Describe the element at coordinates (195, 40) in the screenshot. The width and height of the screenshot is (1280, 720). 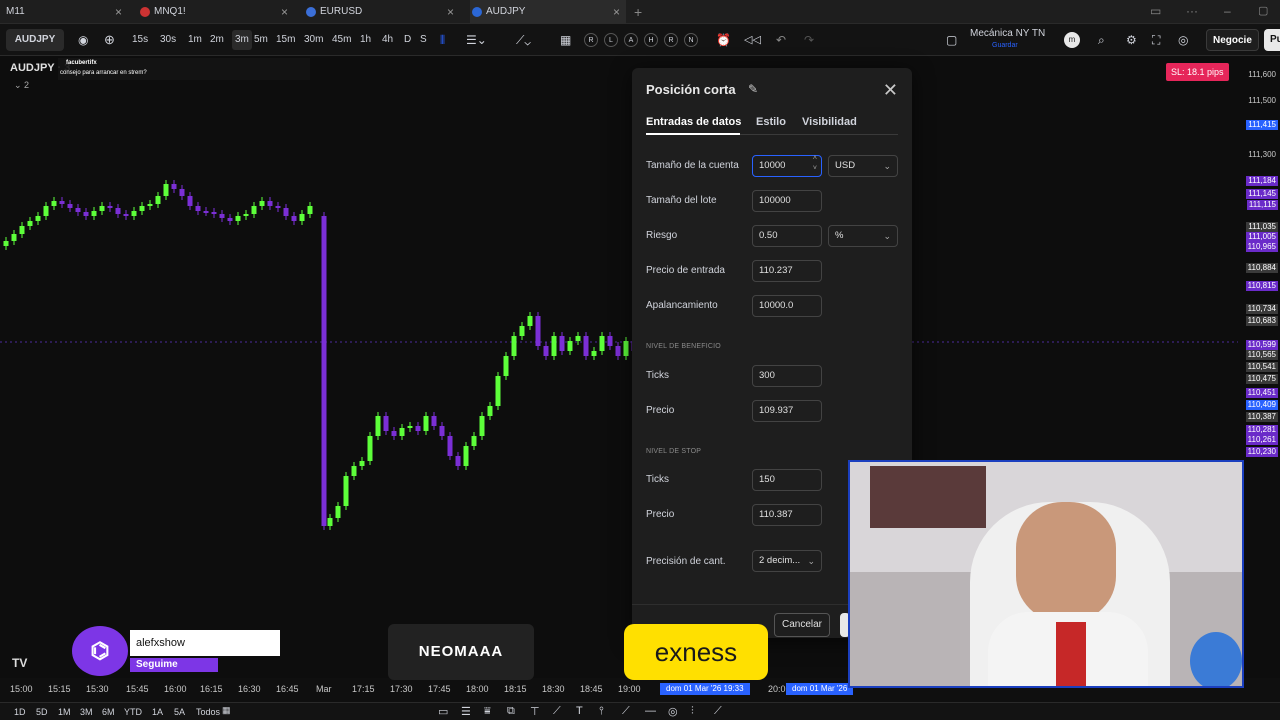
I see `interval-1m: 1m` at that location.